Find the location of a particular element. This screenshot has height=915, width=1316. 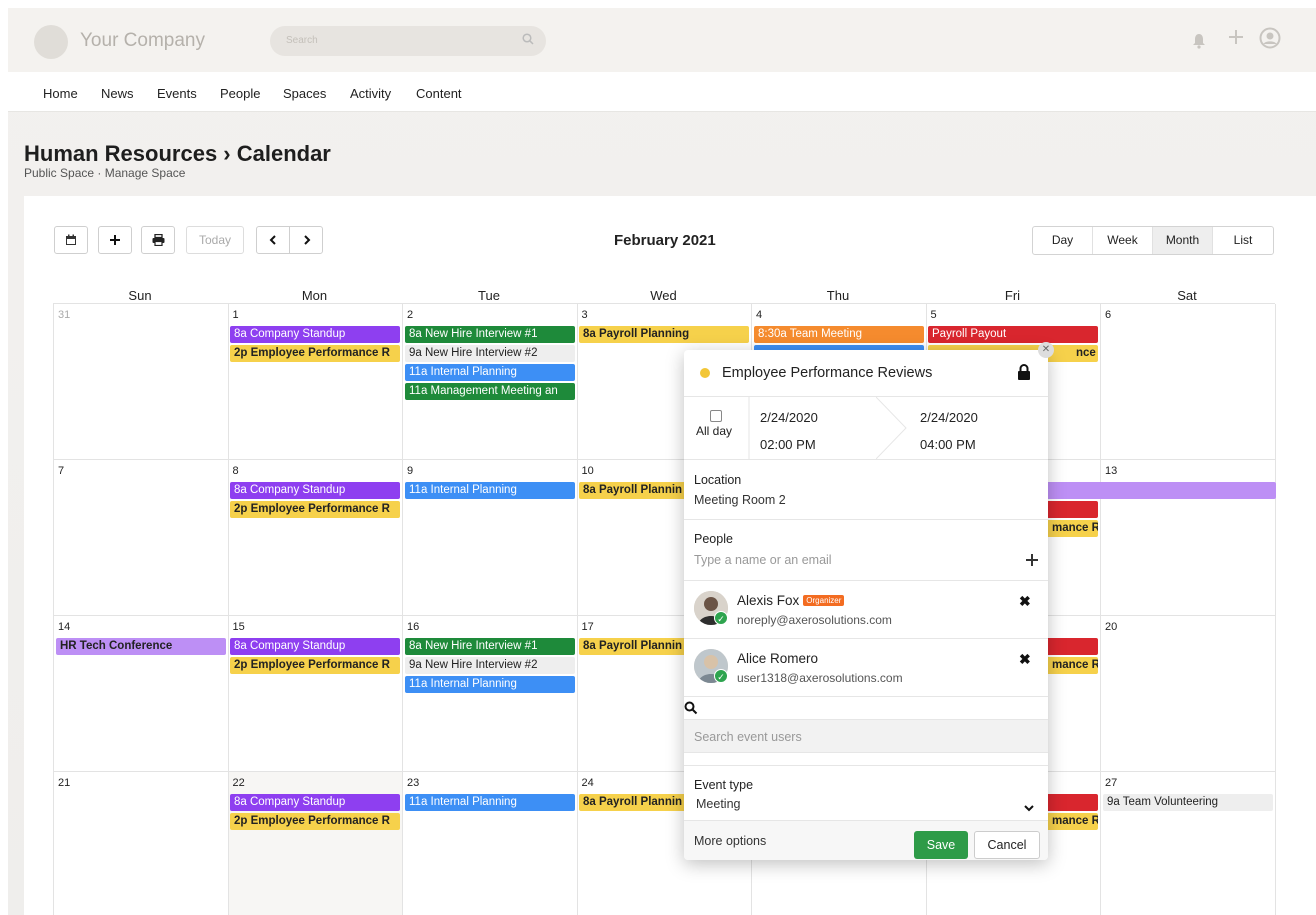

day-number: 23 is located at coordinates (413, 783).